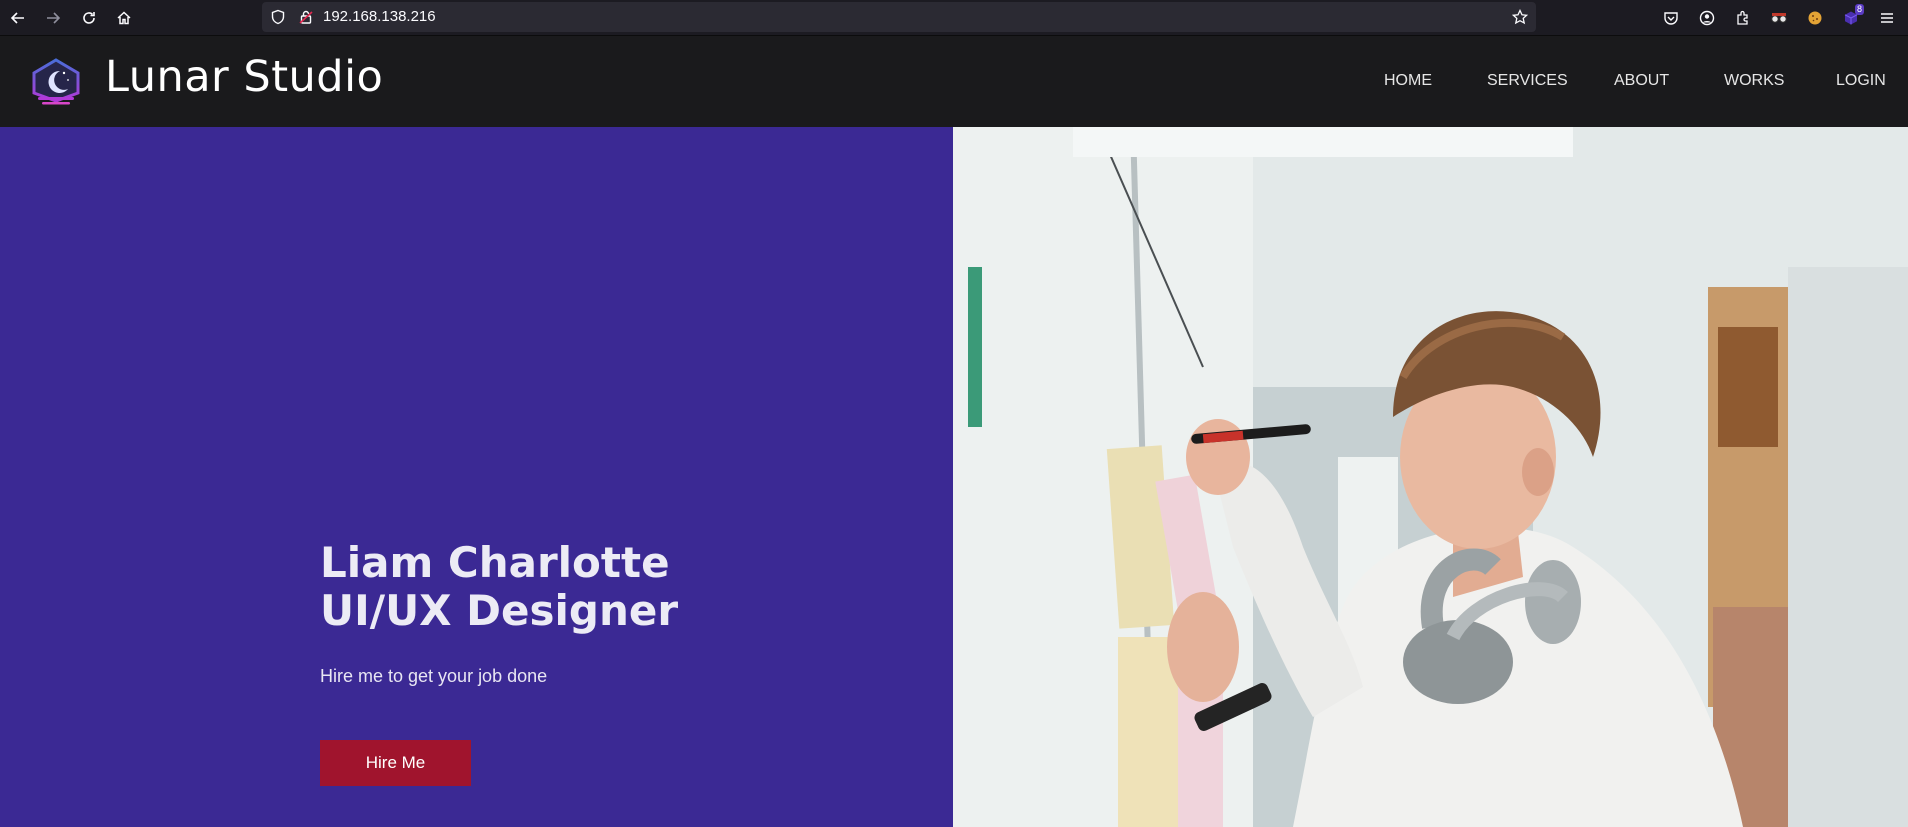 This screenshot has height=827, width=1908. What do you see at coordinates (53, 18) in the screenshot?
I see `forward-icon` at bounding box center [53, 18].